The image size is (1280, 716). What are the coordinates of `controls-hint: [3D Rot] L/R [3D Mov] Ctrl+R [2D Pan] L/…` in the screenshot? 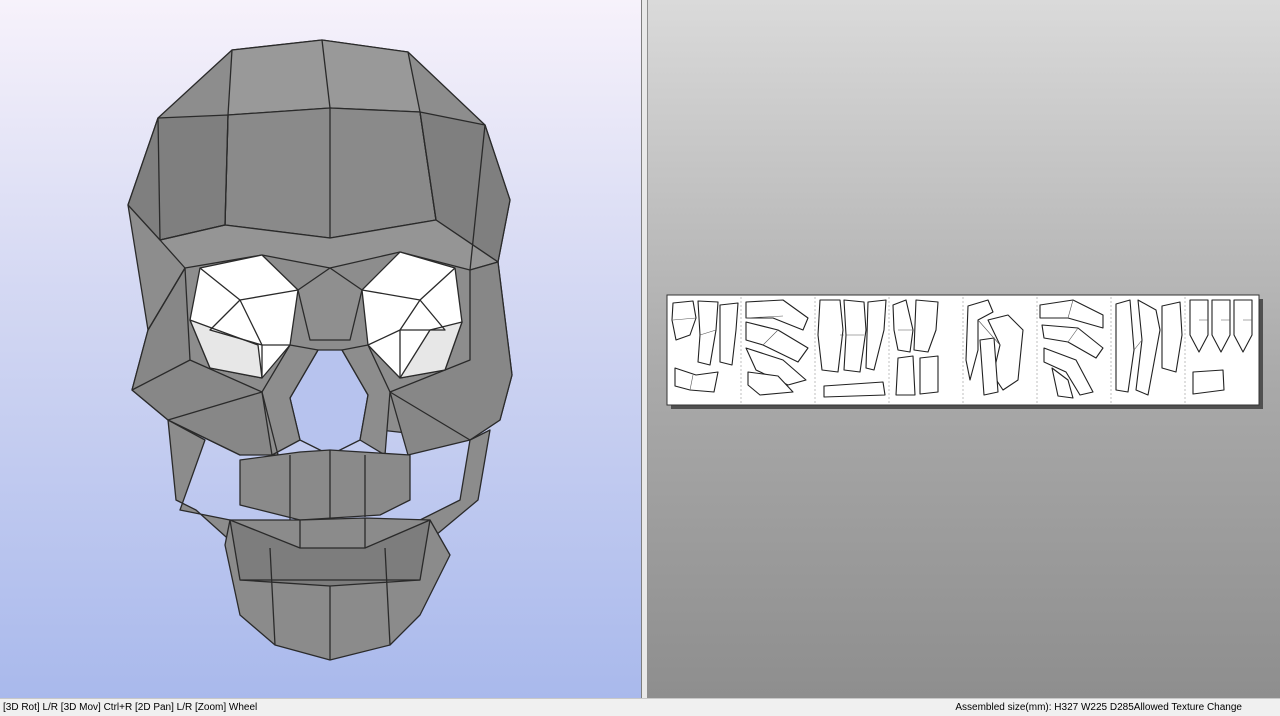 It's located at (130, 707).